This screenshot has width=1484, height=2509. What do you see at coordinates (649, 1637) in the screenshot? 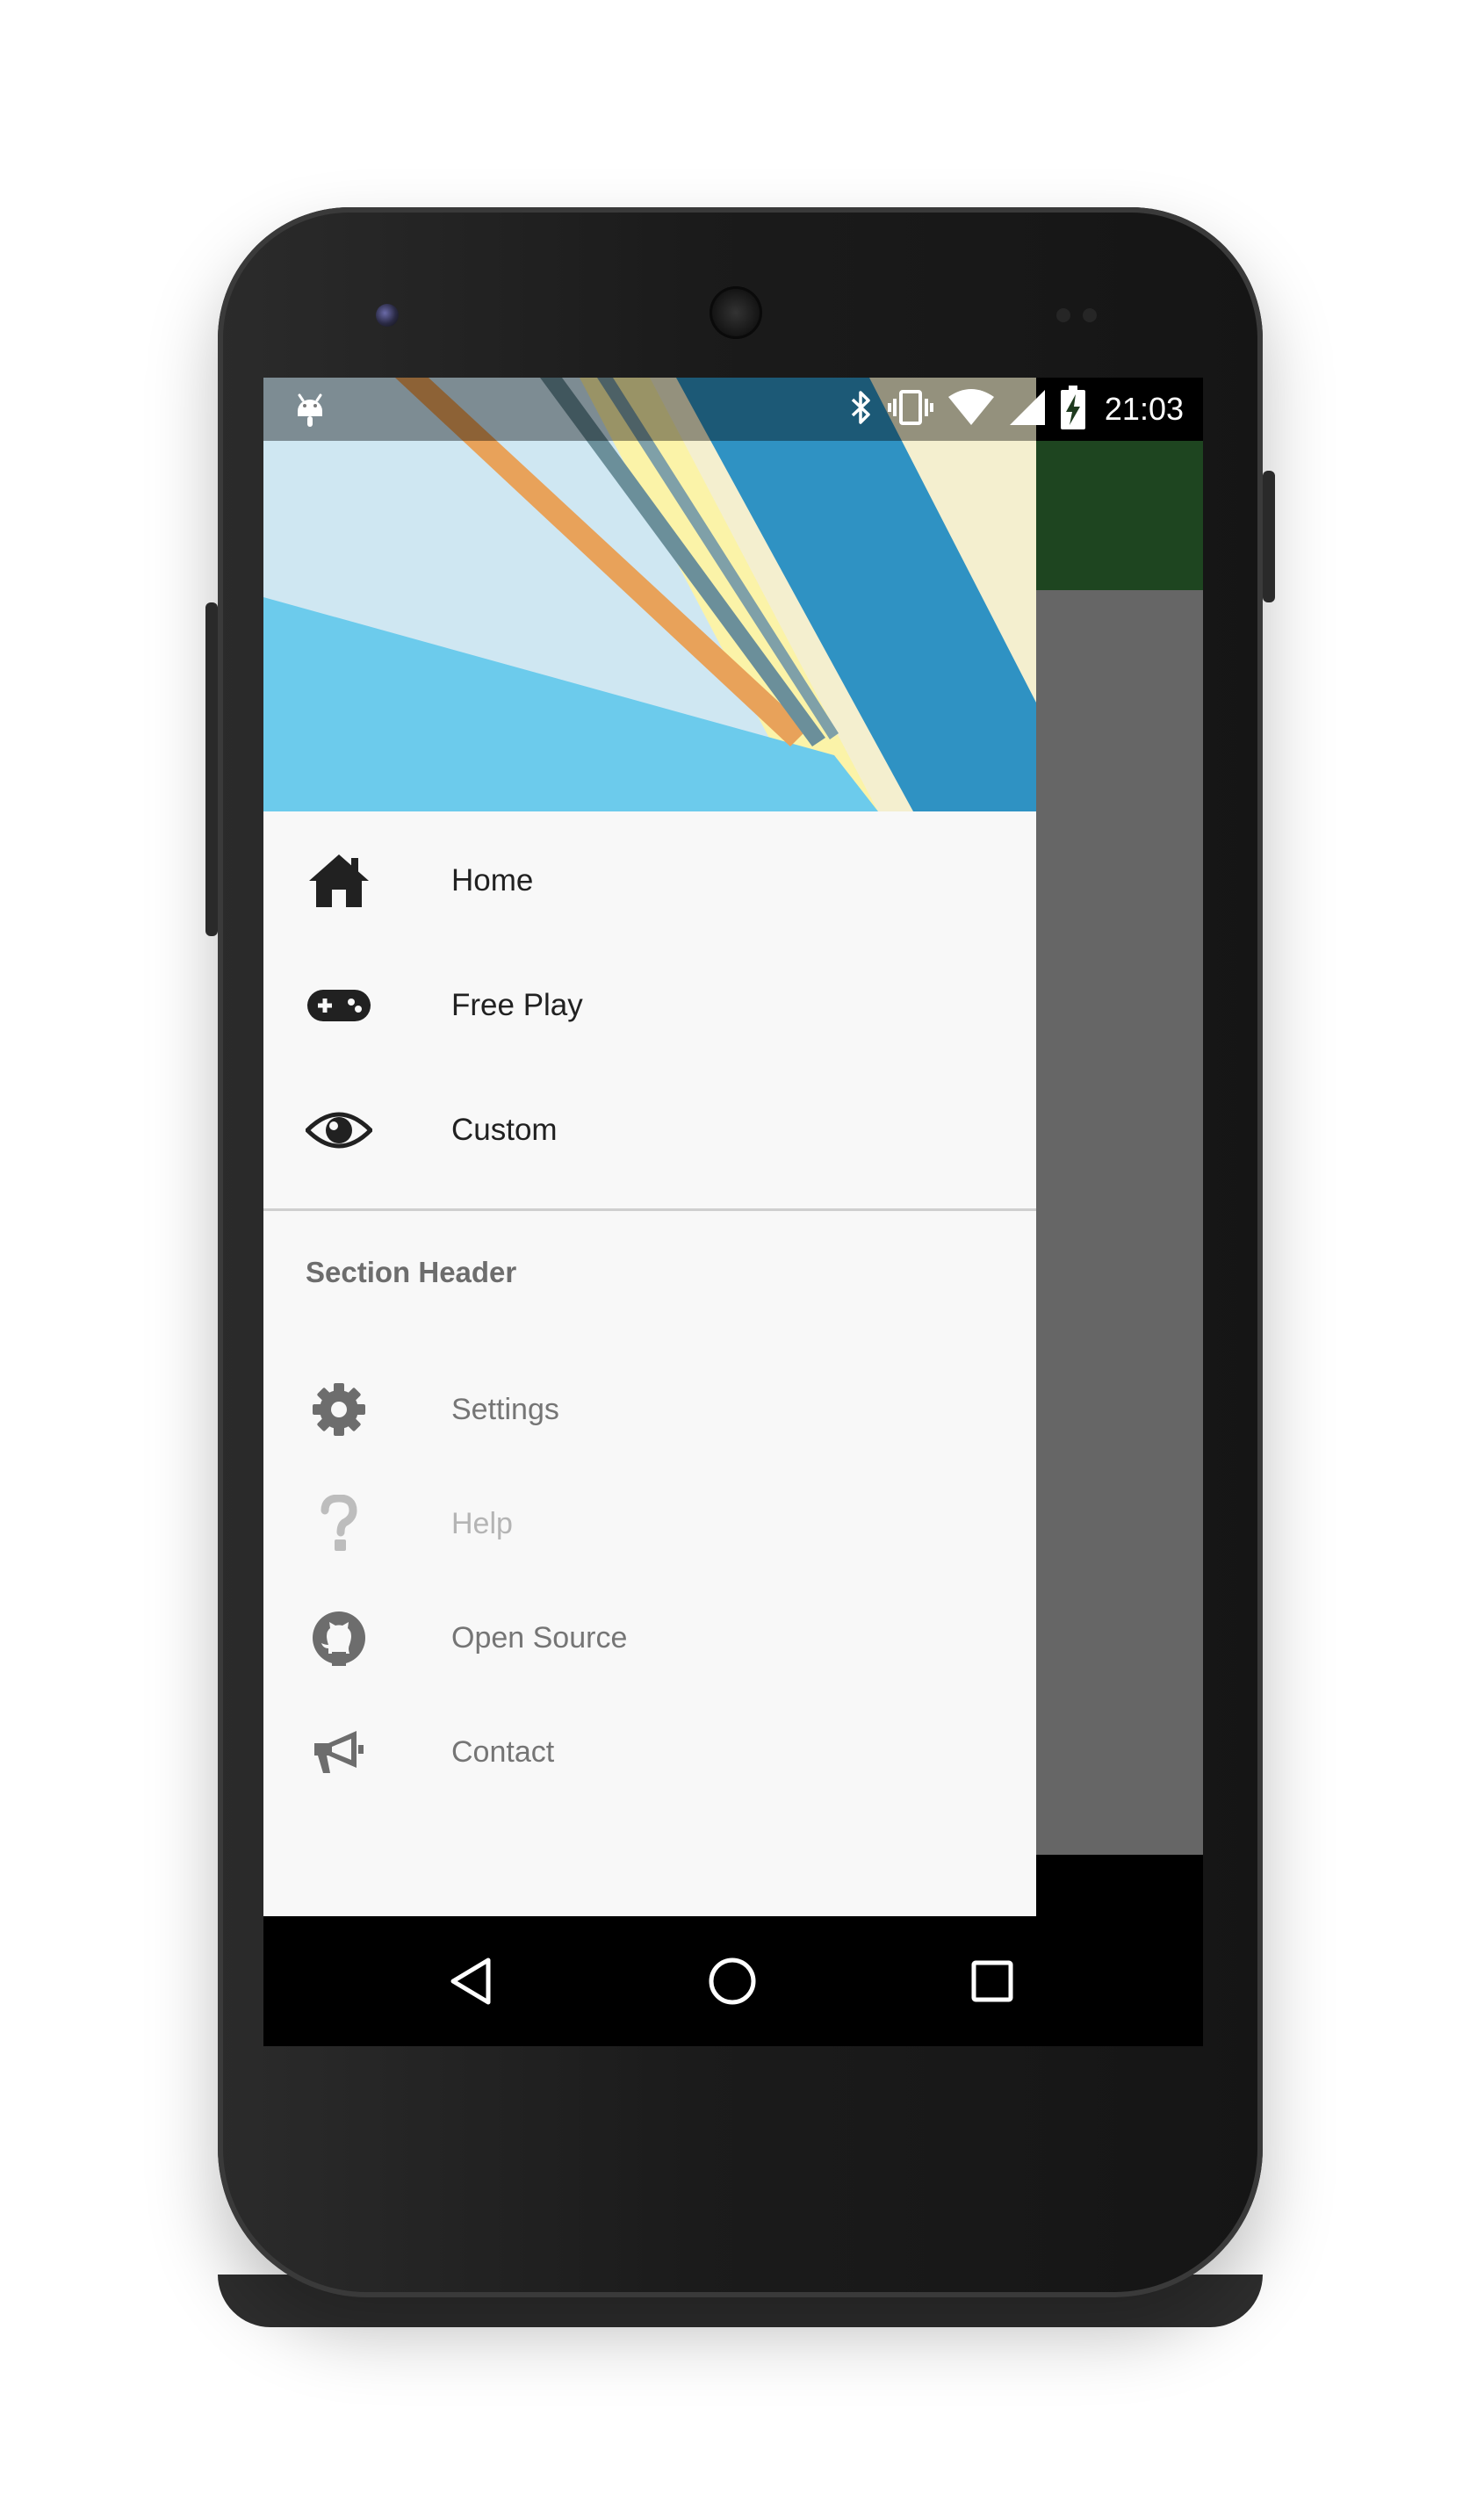
I see `drawer-item-open-source: Open Source` at bounding box center [649, 1637].